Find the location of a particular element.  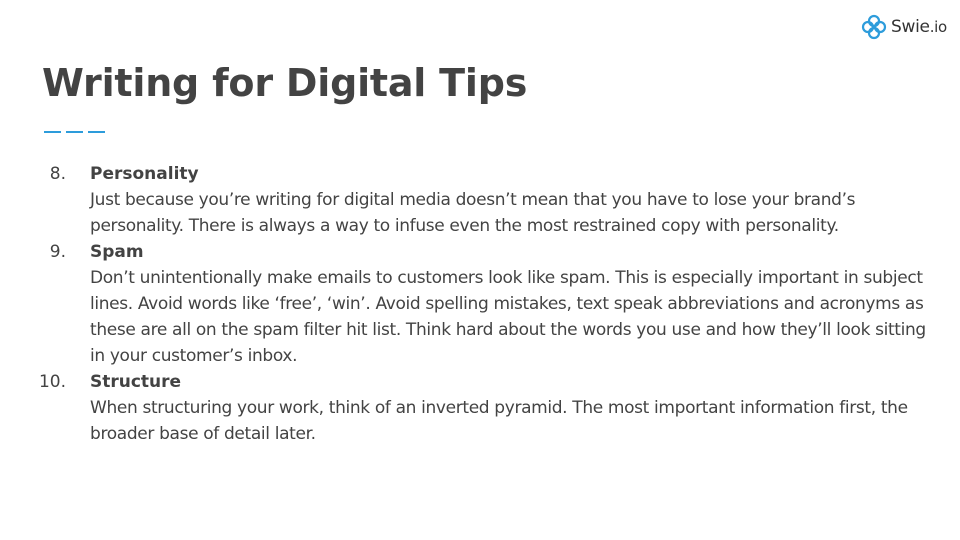

knot-logo-icon is located at coordinates (874, 27).